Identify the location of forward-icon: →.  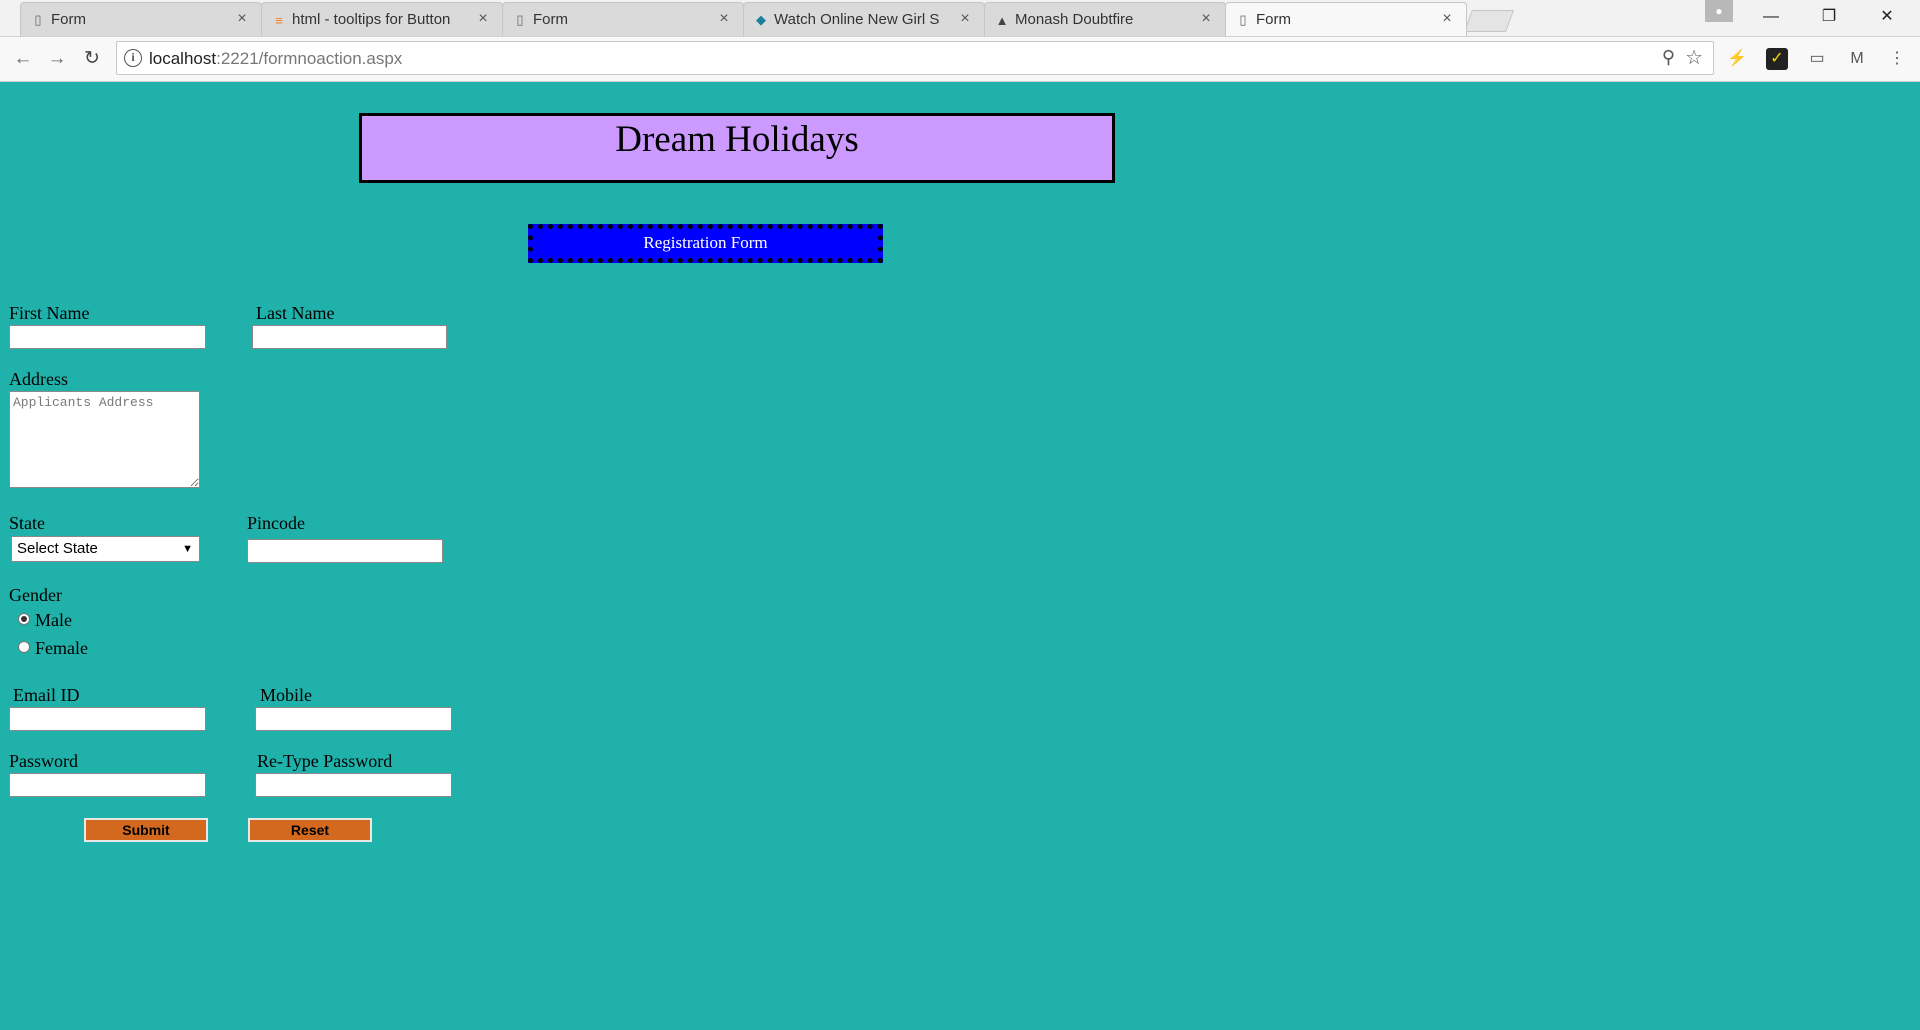
(57, 59).